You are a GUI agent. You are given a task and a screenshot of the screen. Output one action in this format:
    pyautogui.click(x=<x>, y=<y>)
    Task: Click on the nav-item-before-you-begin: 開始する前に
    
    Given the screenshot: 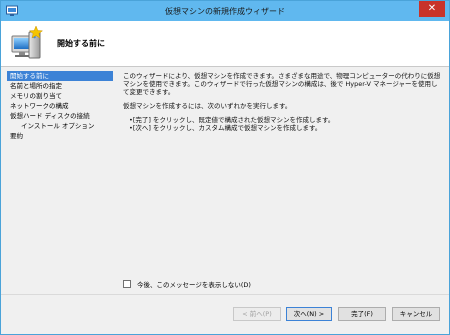 What is the action you would take?
    pyautogui.click(x=60, y=76)
    